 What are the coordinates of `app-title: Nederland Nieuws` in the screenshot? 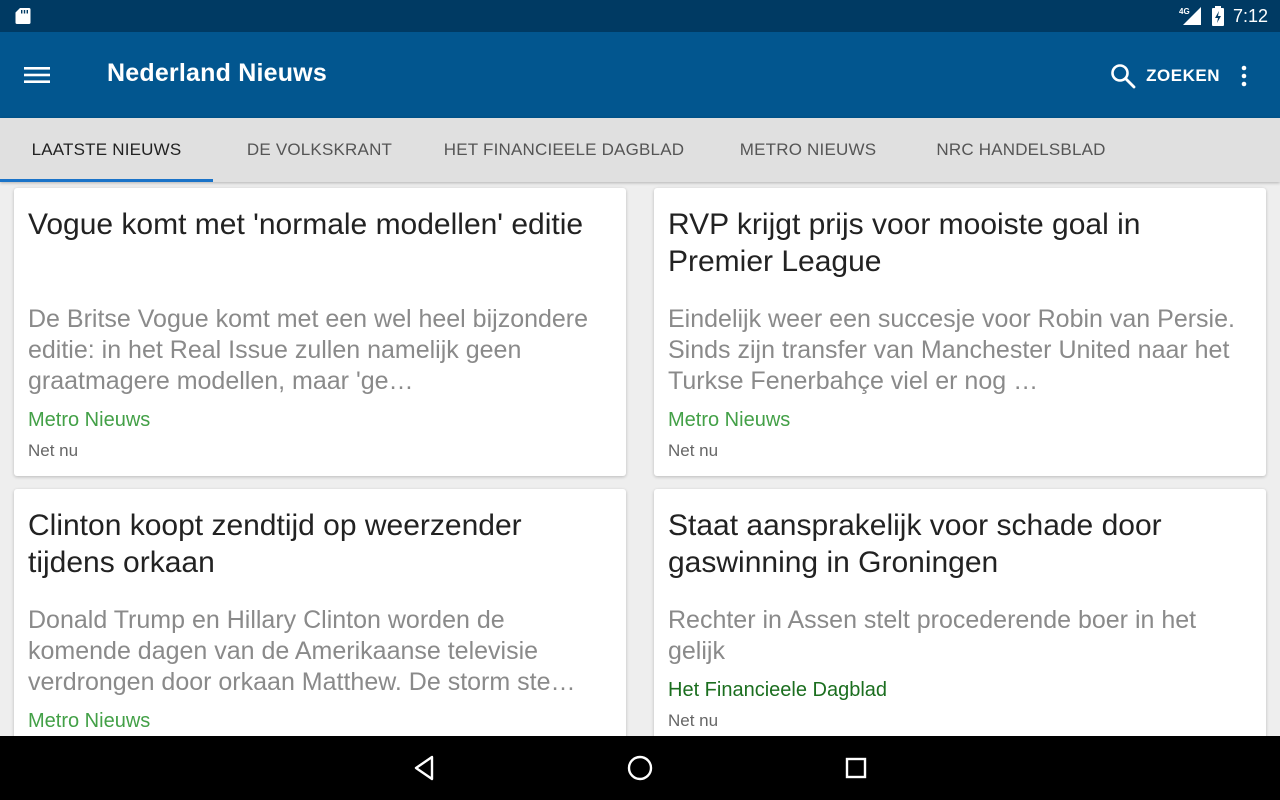 It's located at (217, 73).